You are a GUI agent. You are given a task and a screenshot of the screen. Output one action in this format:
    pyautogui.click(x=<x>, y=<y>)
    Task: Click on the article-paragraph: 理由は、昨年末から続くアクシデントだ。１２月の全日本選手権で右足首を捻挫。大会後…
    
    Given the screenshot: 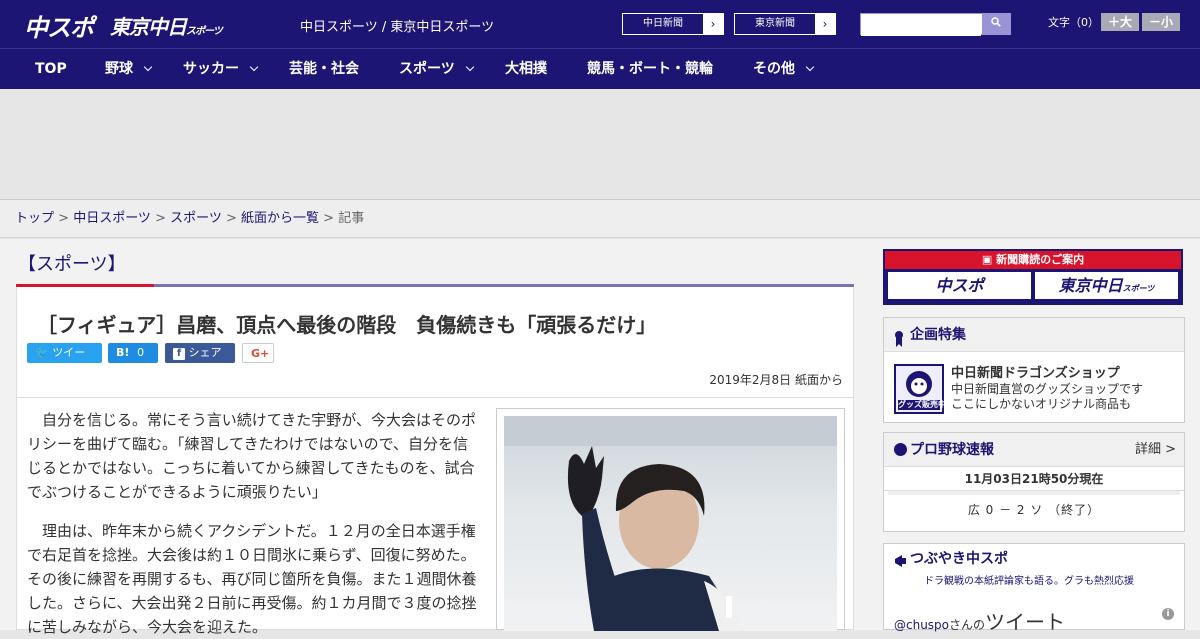 What is the action you would take?
    pyautogui.click(x=252, y=579)
    